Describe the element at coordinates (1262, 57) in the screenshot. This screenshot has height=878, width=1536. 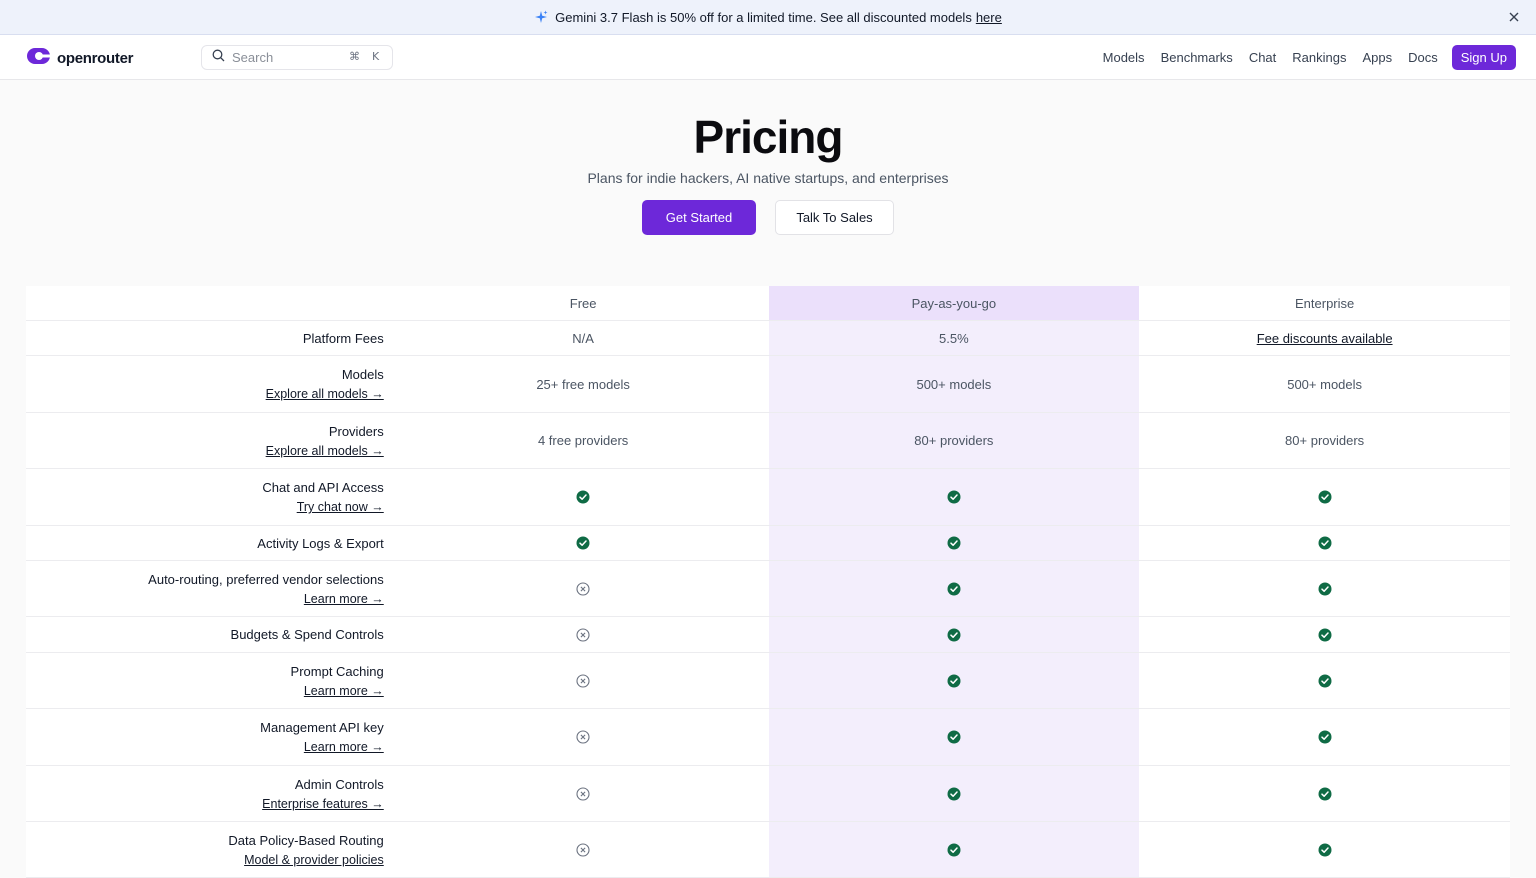
I see `nav-link-chat: Chat` at that location.